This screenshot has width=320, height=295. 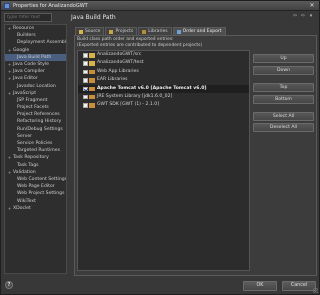 I want to click on tree-item: Server, so click(x=35, y=136).